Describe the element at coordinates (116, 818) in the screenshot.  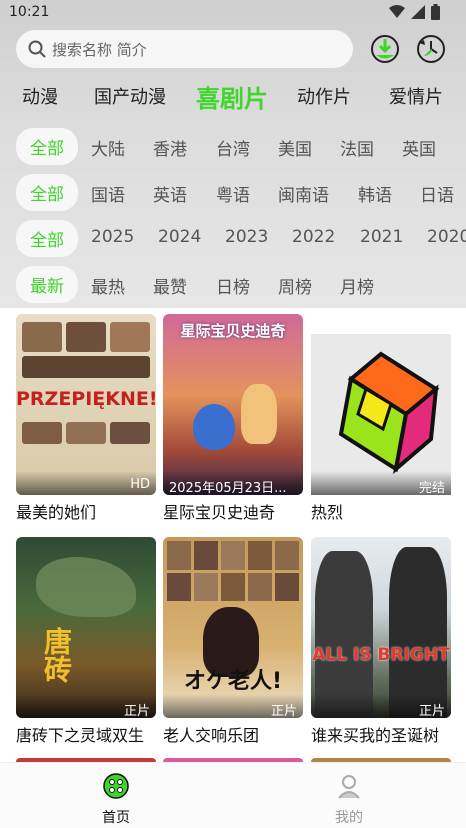
I see `nav-home-label: 首页` at that location.